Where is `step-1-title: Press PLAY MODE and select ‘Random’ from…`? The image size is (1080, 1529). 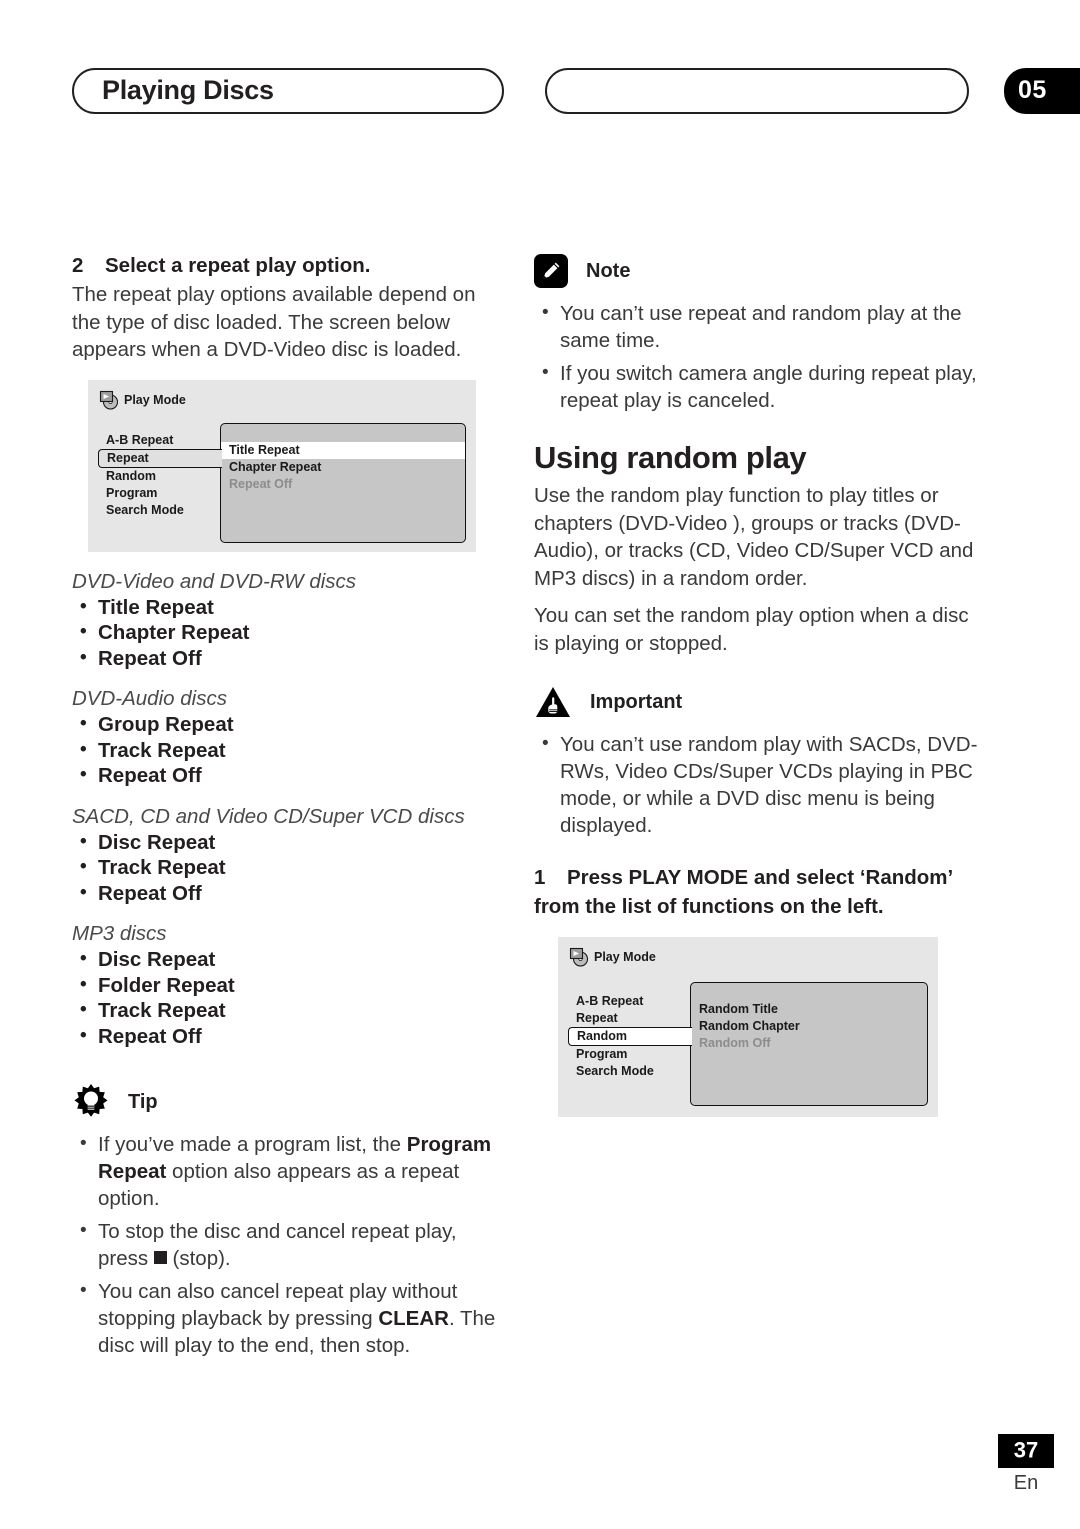 step-1-title: Press PLAY MODE and select ‘Random’ from… is located at coordinates (743, 892).